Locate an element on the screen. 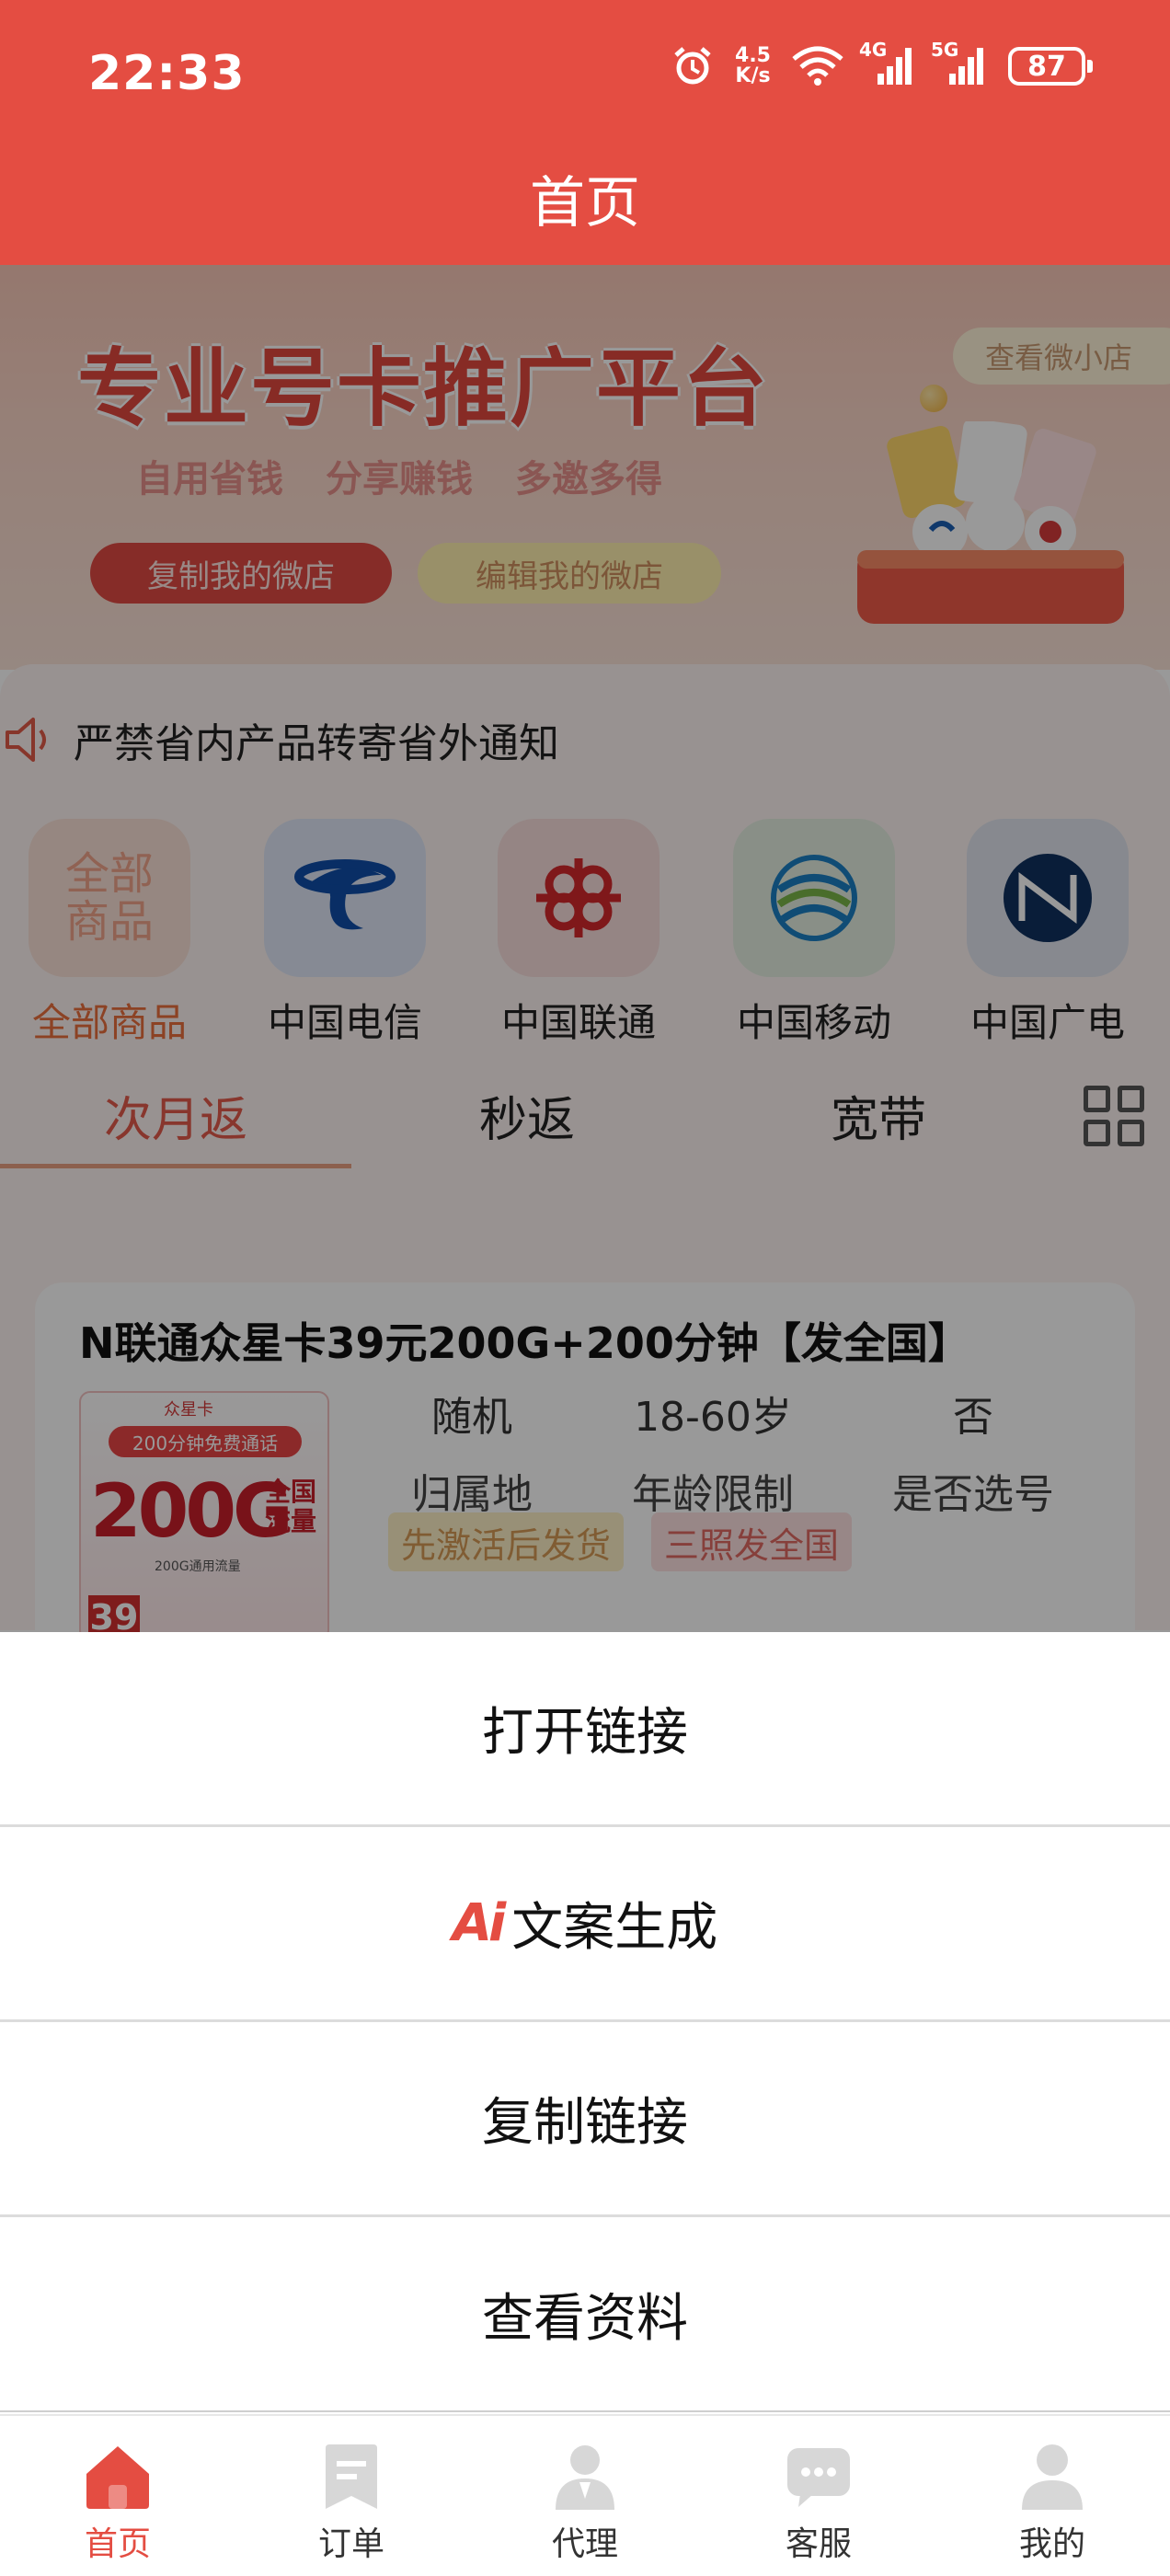 This screenshot has height=2576, width=1170. option-label: 文案生成 is located at coordinates (614, 1928).